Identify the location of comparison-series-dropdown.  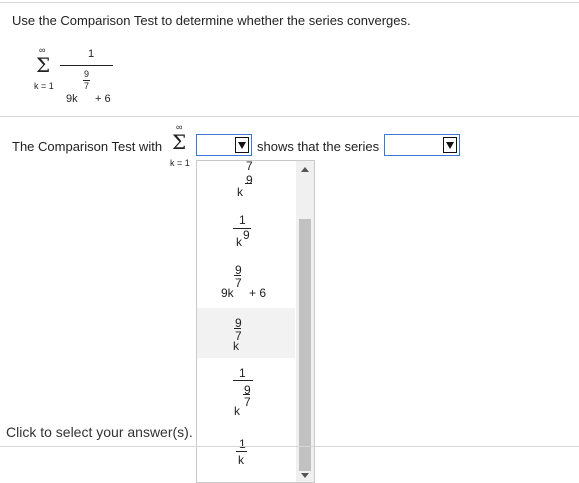
(224, 145).